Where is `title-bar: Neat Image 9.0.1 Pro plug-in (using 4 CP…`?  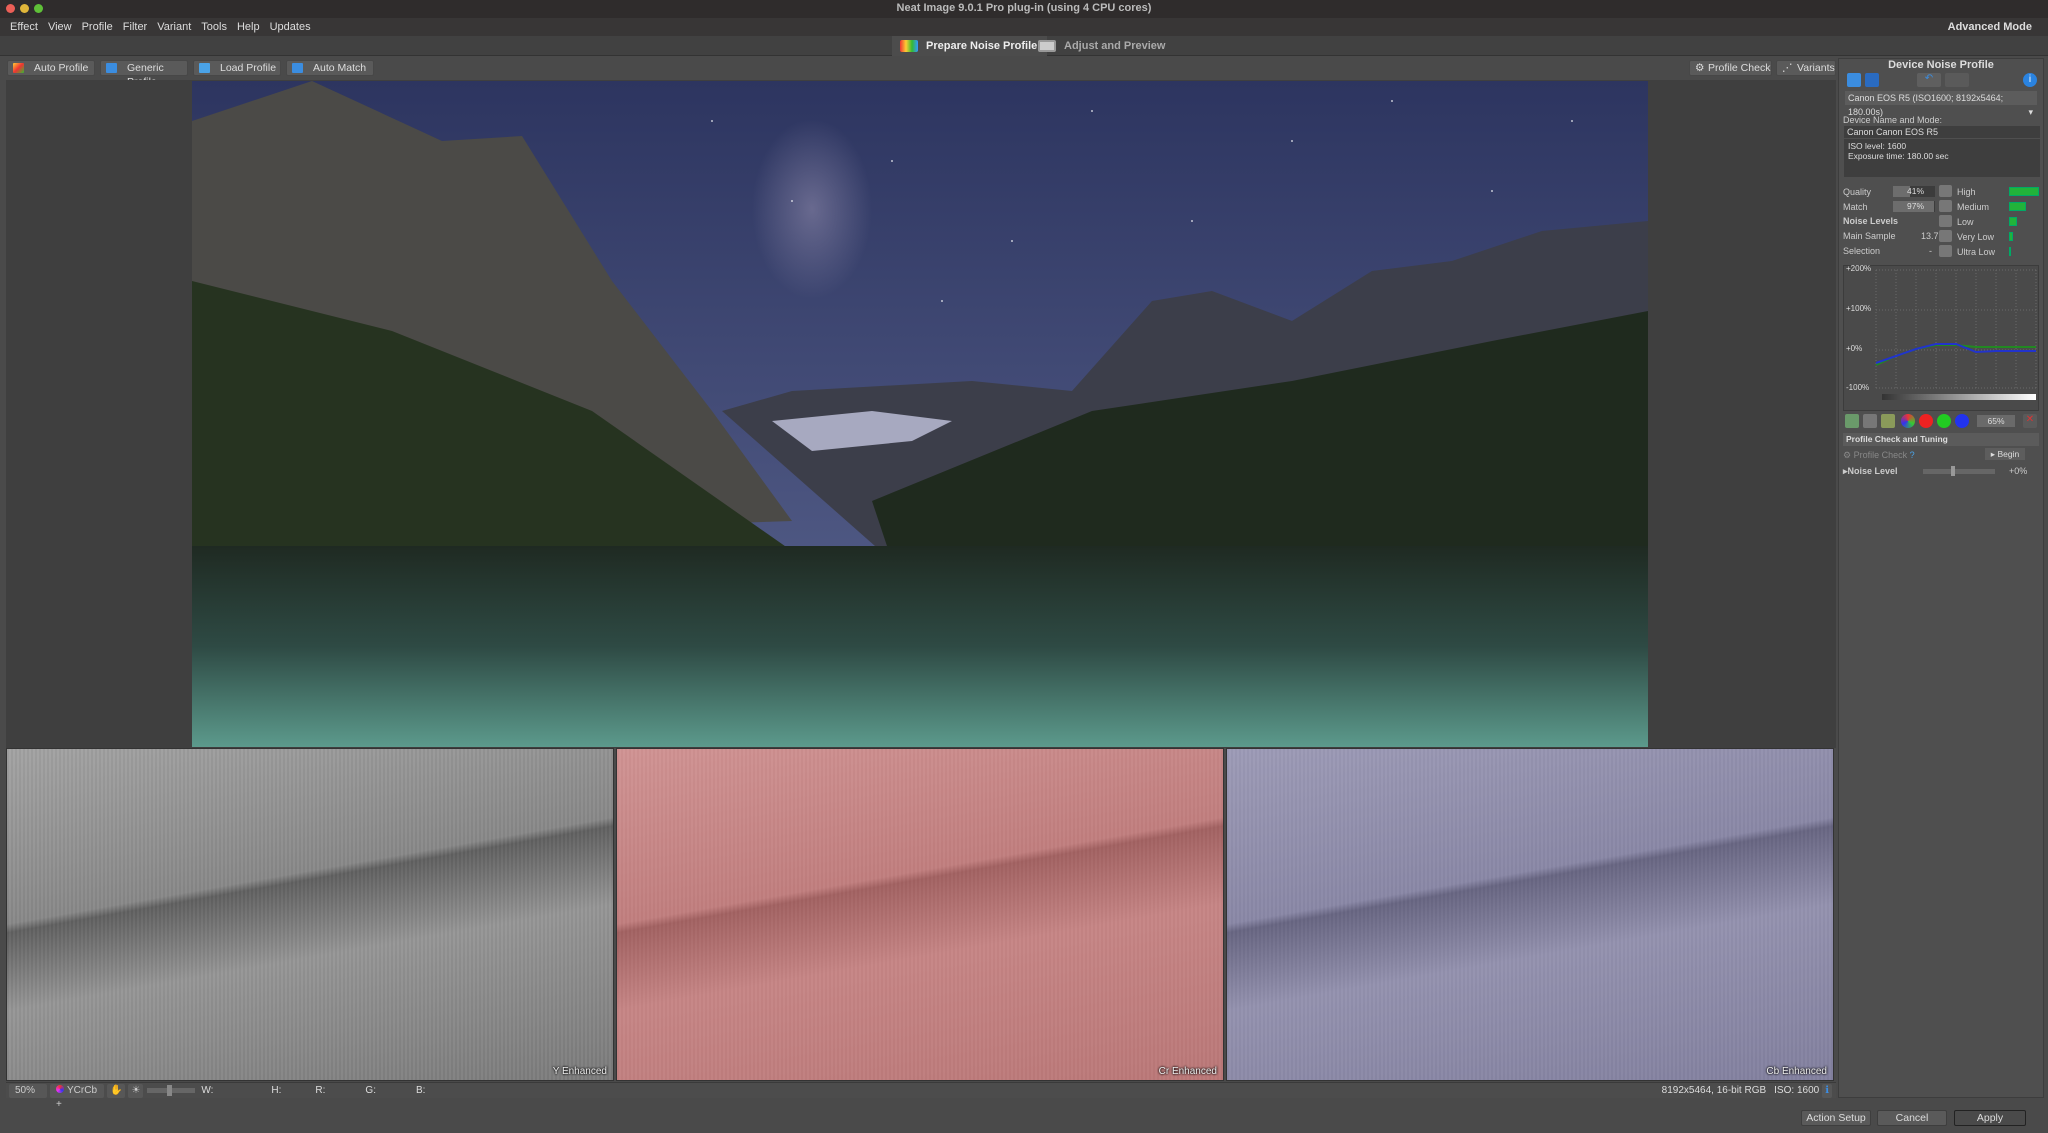
title-bar: Neat Image 9.0.1 Pro plug-in (using 4 CP… is located at coordinates (1024, 9).